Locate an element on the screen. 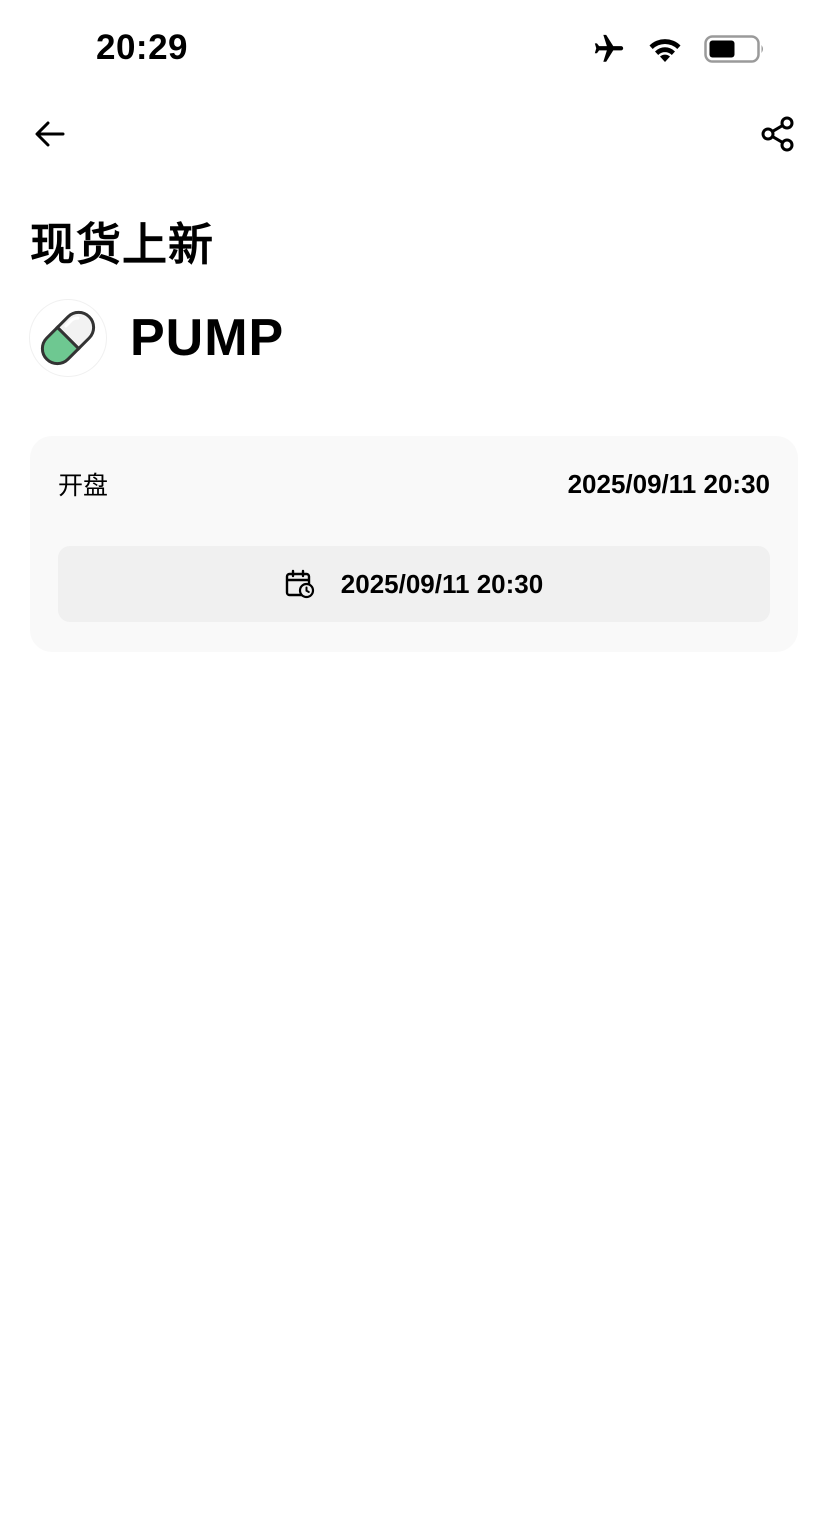 This screenshot has width=828, height=1523. open-time-value: 2025/09/11 20:30 is located at coordinates (668, 483).